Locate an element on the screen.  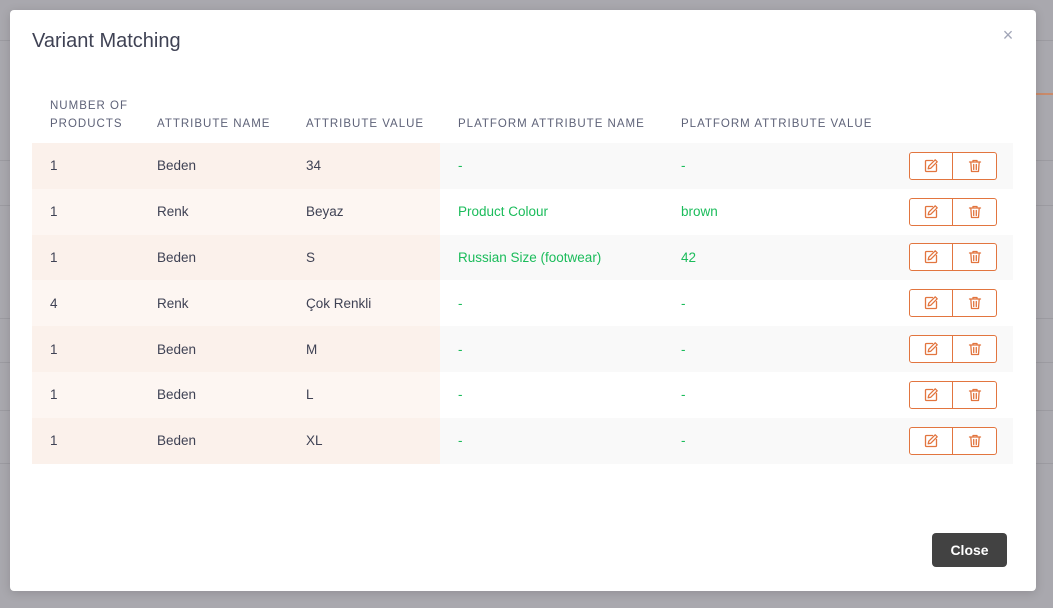
table-row: 1 Beden L - - is located at coordinates (522, 394).